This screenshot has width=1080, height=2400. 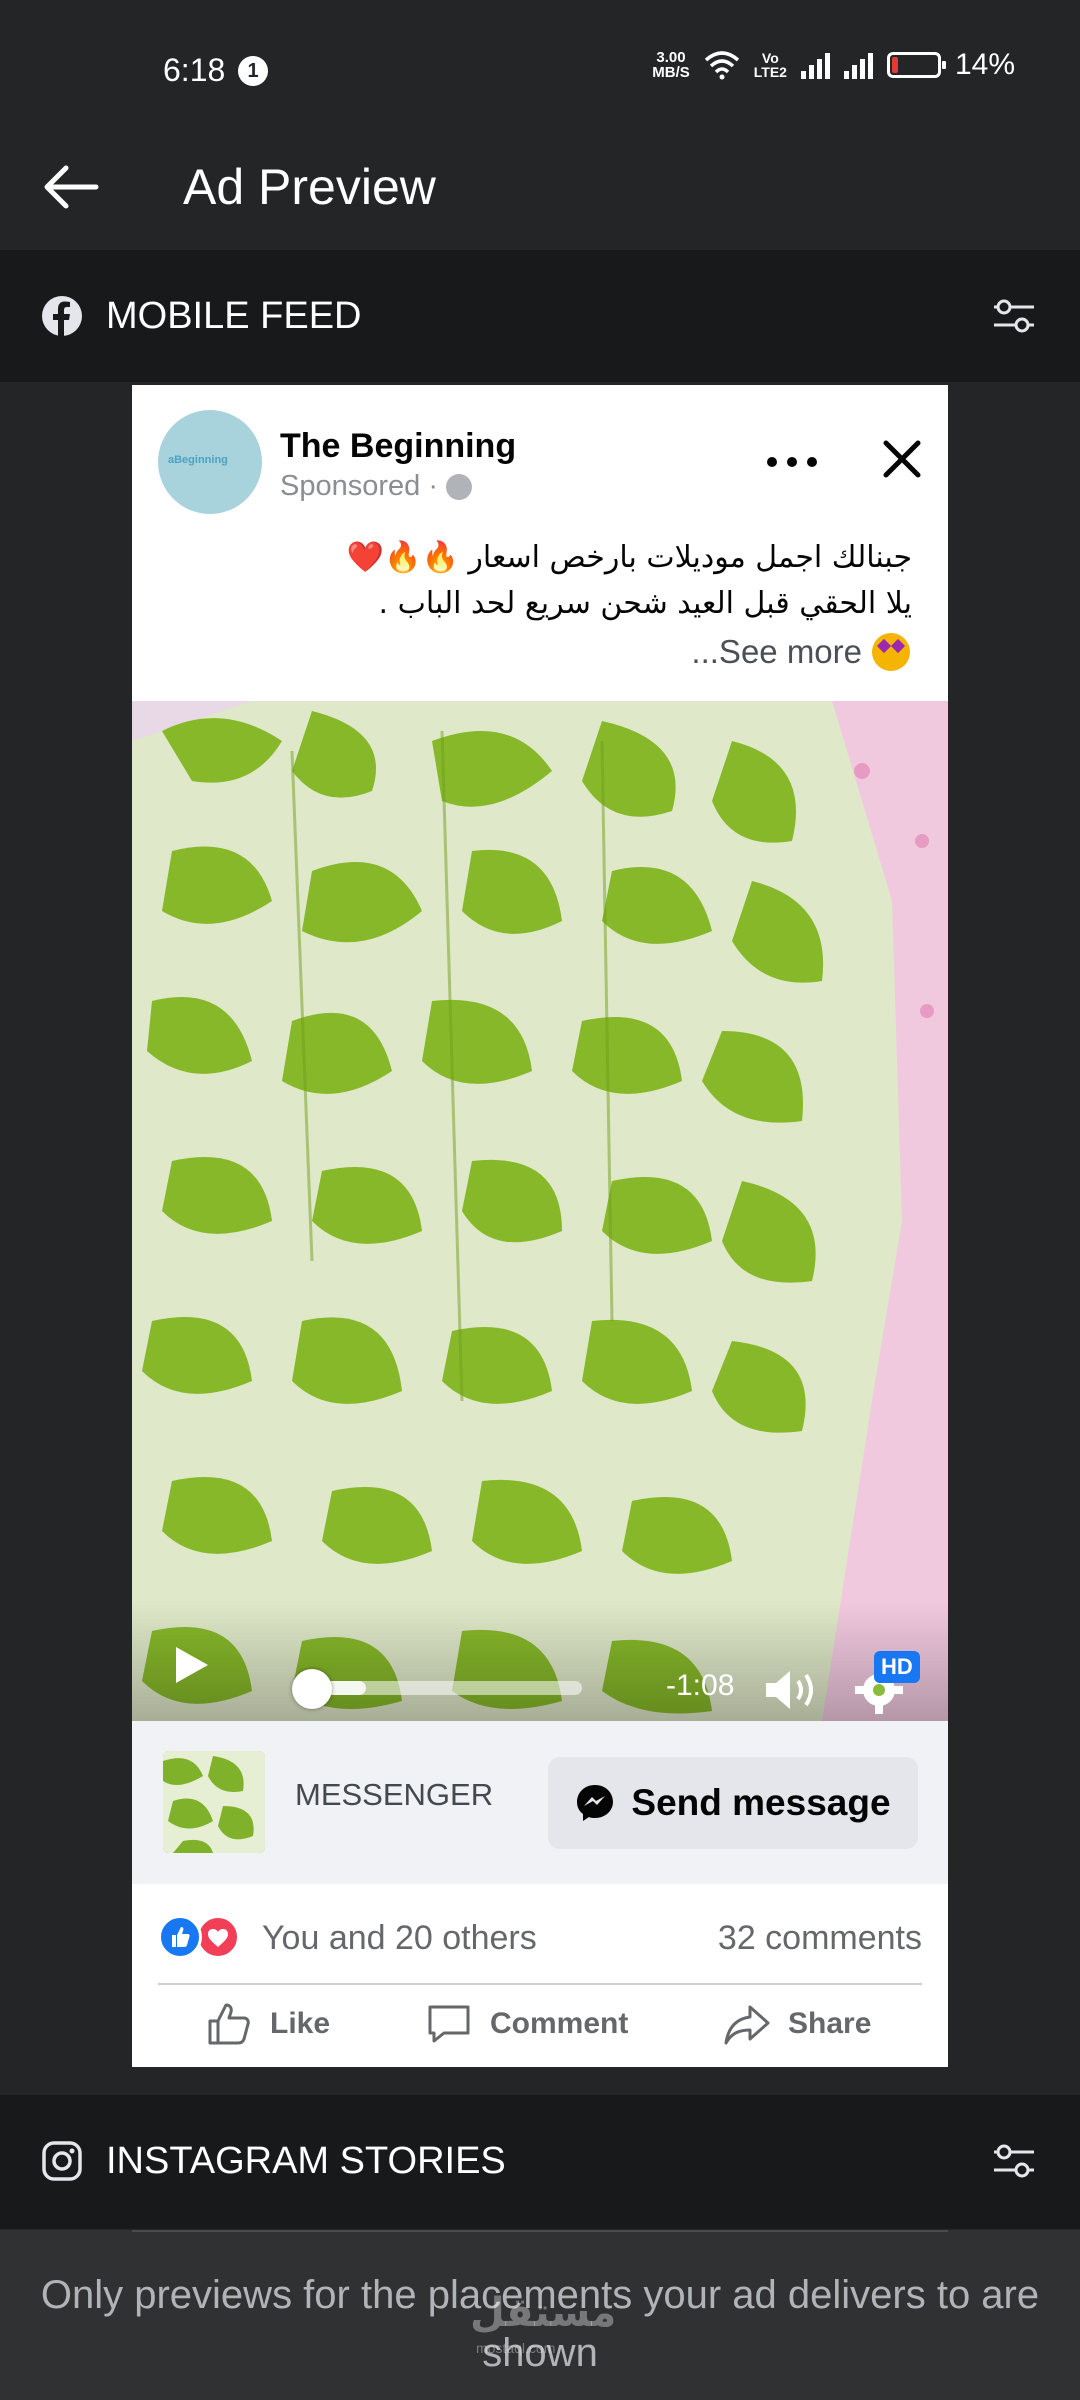 What do you see at coordinates (671, 72) in the screenshot?
I see `net-speed-unit: MB/S` at bounding box center [671, 72].